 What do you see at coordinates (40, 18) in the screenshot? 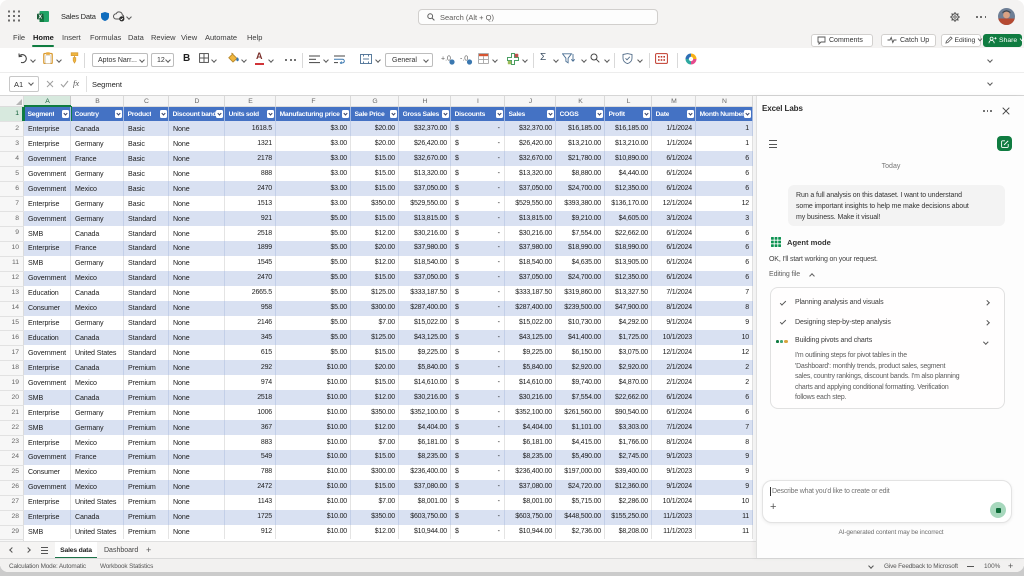
I see `svg-text: X` at bounding box center [40, 18].